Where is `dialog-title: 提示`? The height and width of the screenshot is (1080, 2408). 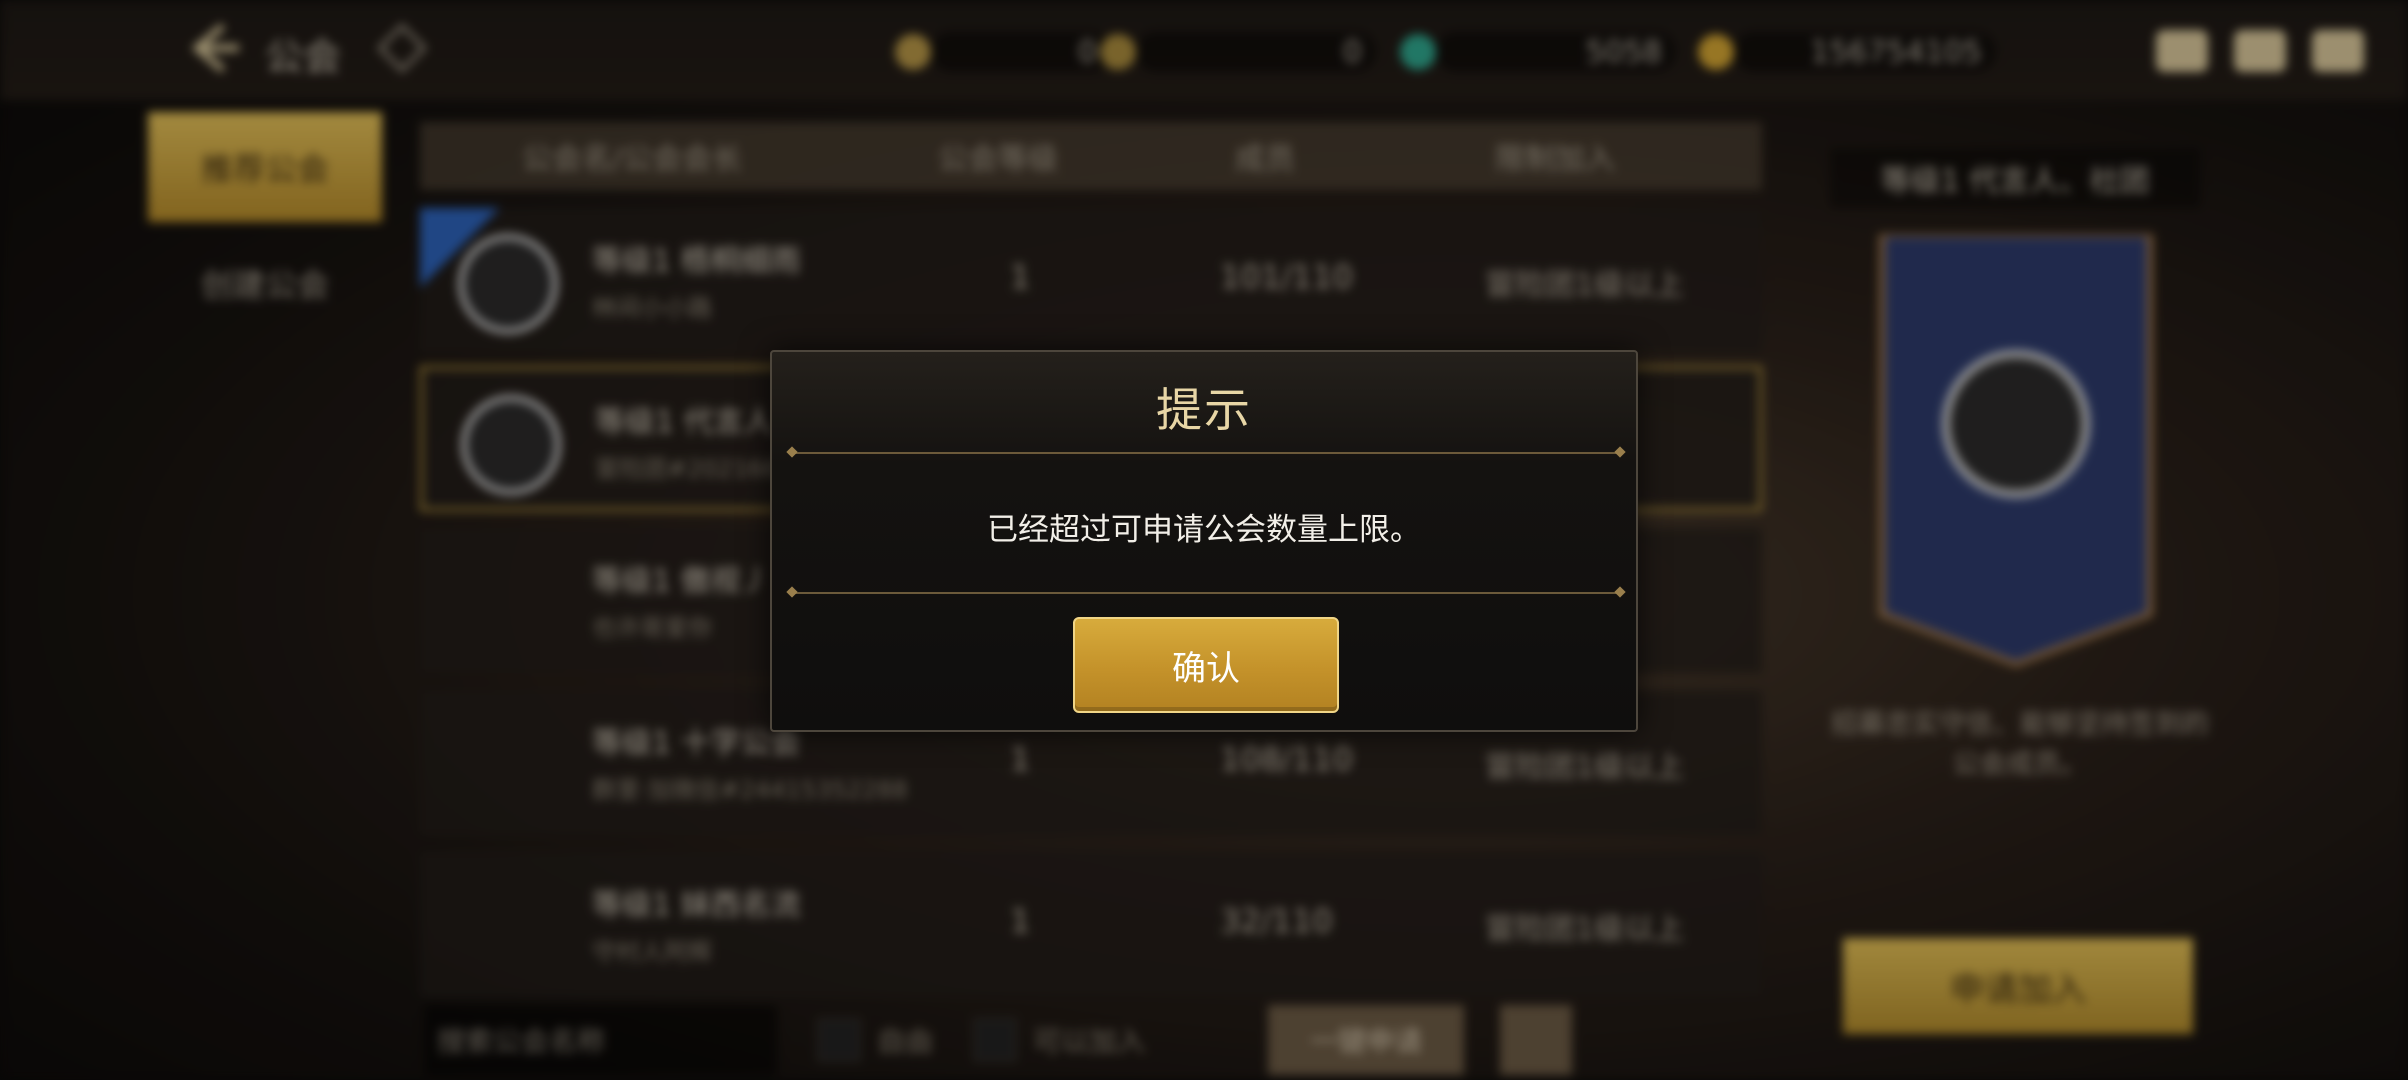 dialog-title: 提示 is located at coordinates (1204, 410).